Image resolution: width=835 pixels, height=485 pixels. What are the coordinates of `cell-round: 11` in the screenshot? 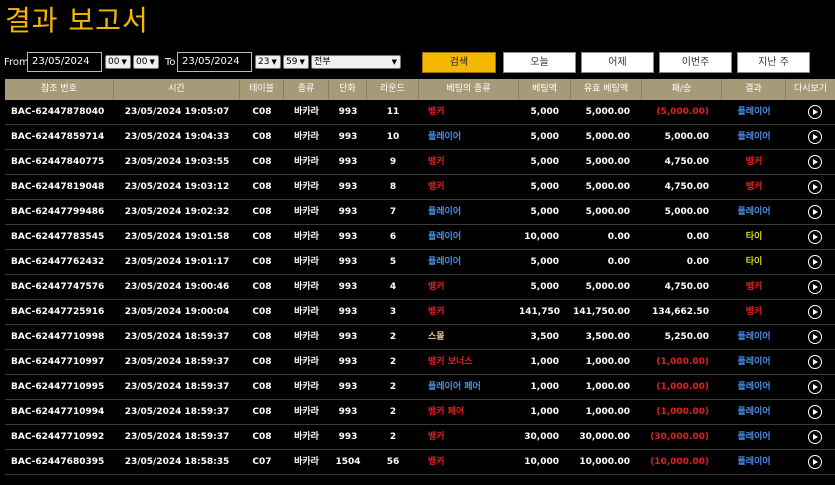 It's located at (393, 112).